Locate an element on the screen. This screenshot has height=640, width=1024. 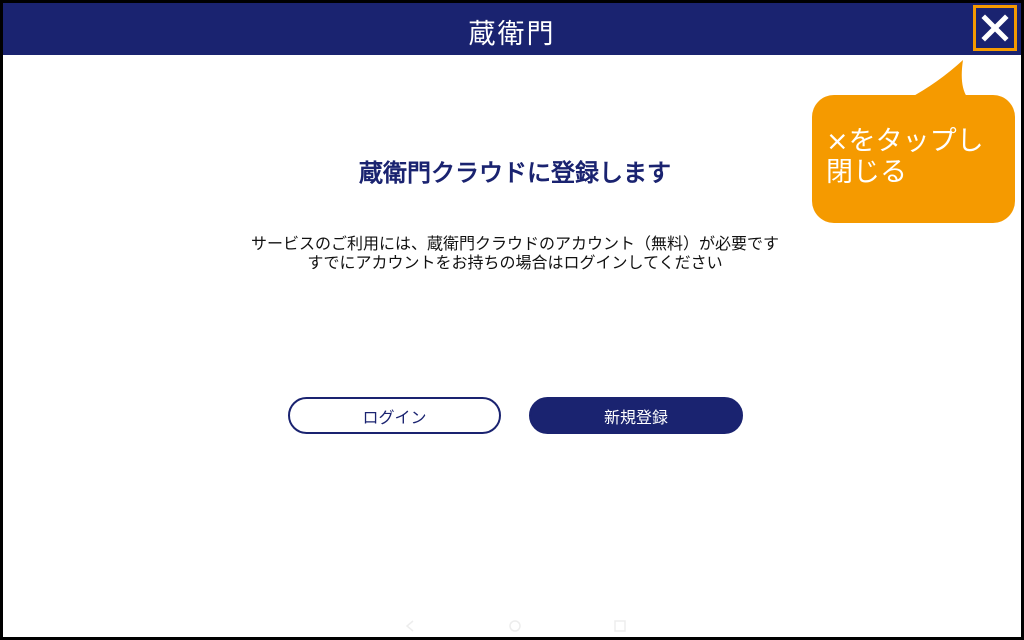
register-button-label: 新規登録 is located at coordinates (635, 417).